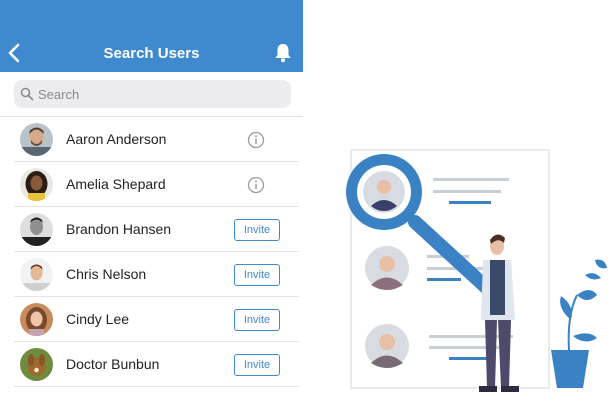 The image size is (610, 406). What do you see at coordinates (156, 319) in the screenshot?
I see `user-row: Cindy Lee Invite` at bounding box center [156, 319].